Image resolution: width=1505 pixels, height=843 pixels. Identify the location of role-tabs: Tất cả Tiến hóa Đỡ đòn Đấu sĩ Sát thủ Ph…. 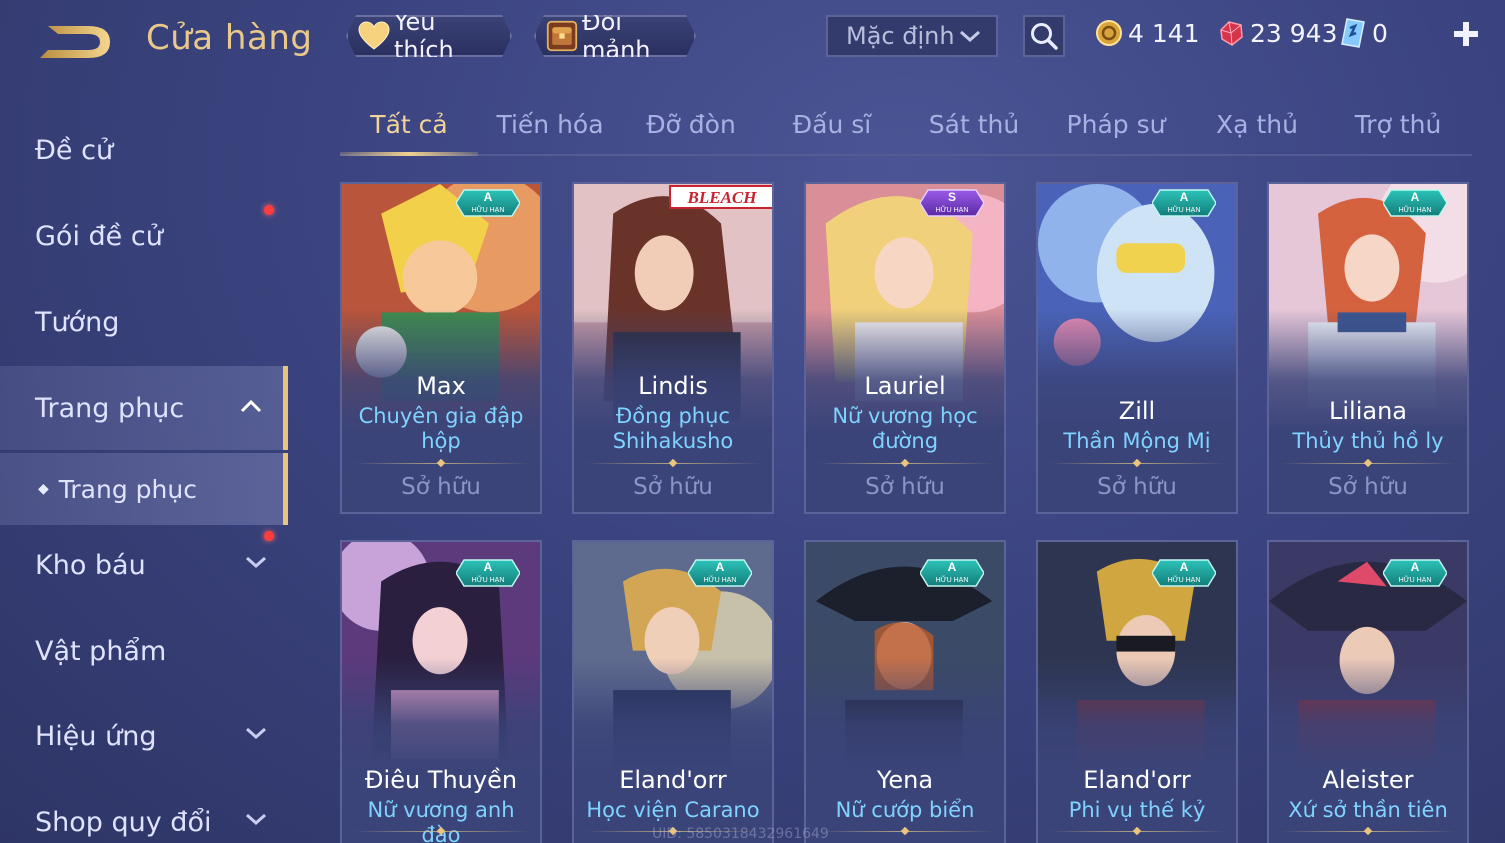
(906, 129).